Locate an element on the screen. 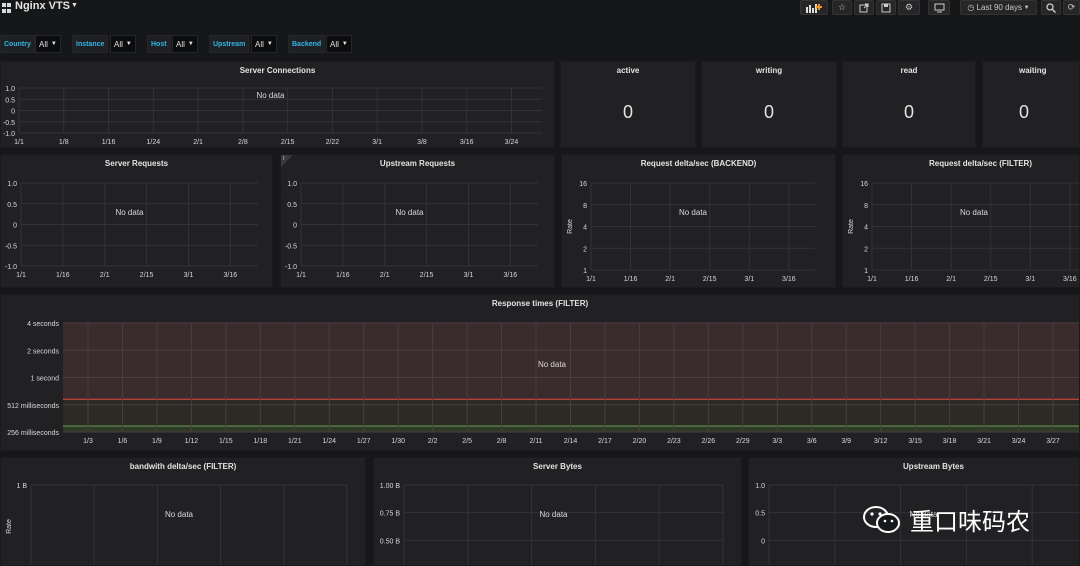  x-tick-label: 1/18 is located at coordinates (261, 441).